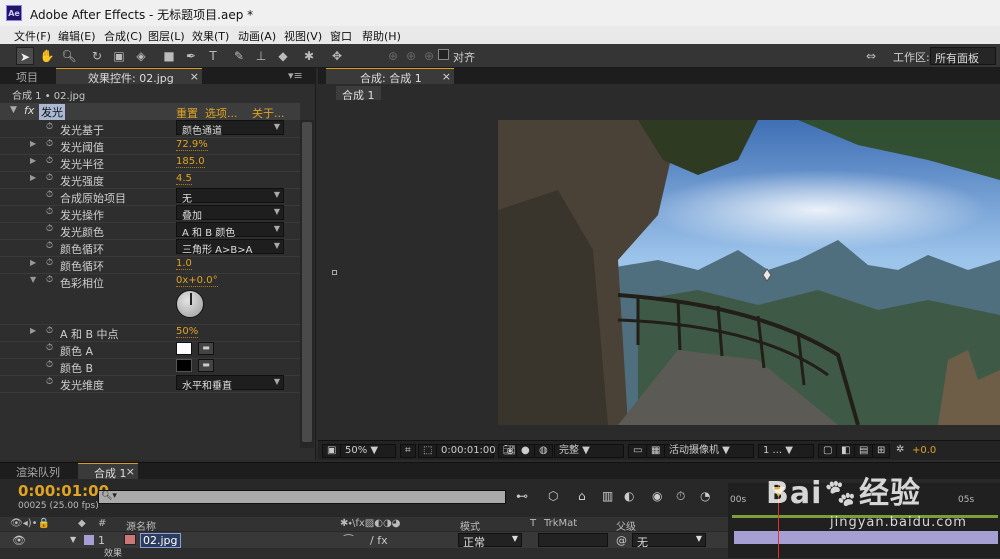  What do you see at coordinates (191, 56) in the screenshot?
I see `pen-tool-icon: ✒` at bounding box center [191, 56].